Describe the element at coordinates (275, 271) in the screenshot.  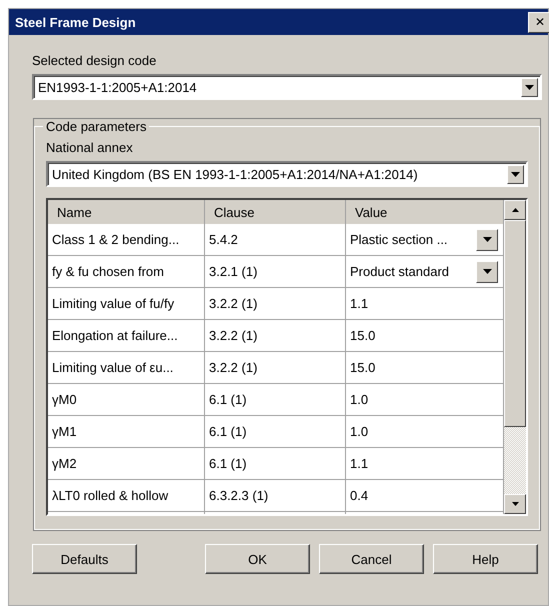
I see `table-cell: 3.2.1 (1)` at that location.